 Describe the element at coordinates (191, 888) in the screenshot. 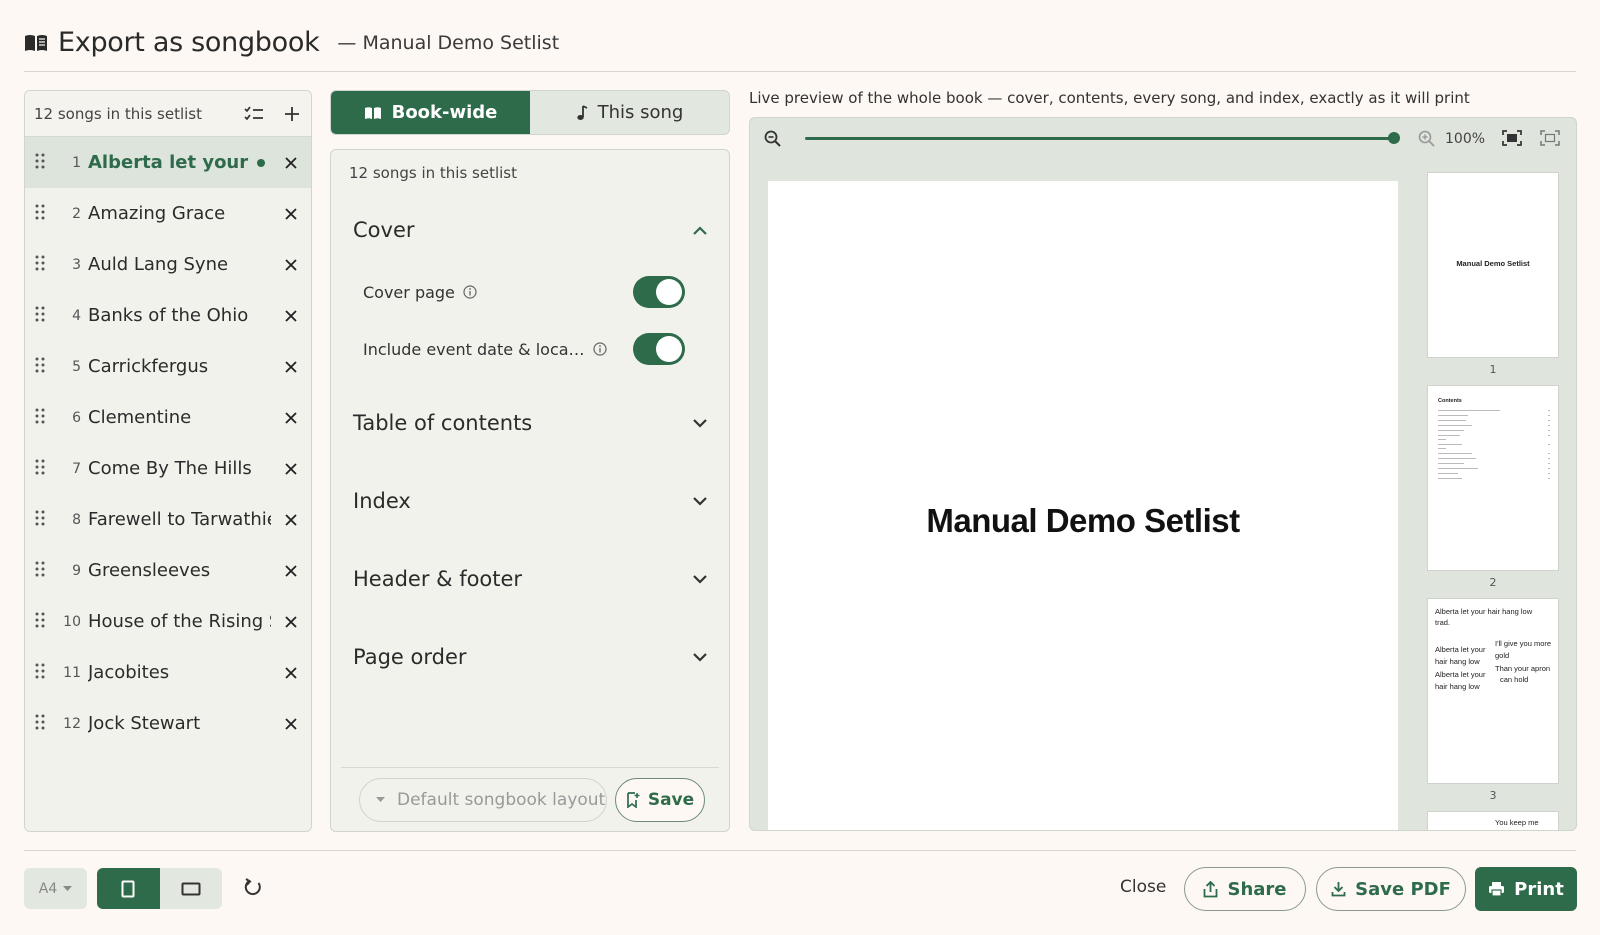

I see `landscape-button` at that location.